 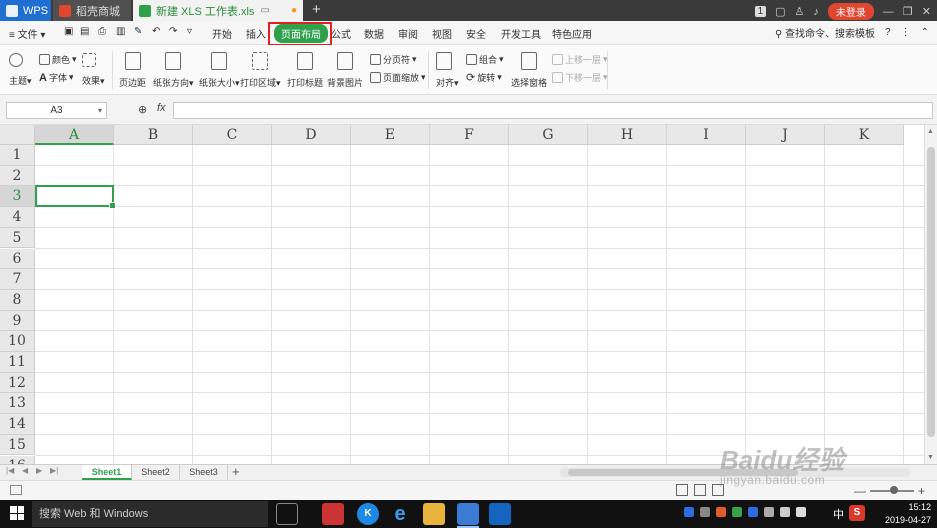 What do you see at coordinates (153, 135) in the screenshot?
I see `column-header-b: B` at bounding box center [153, 135].